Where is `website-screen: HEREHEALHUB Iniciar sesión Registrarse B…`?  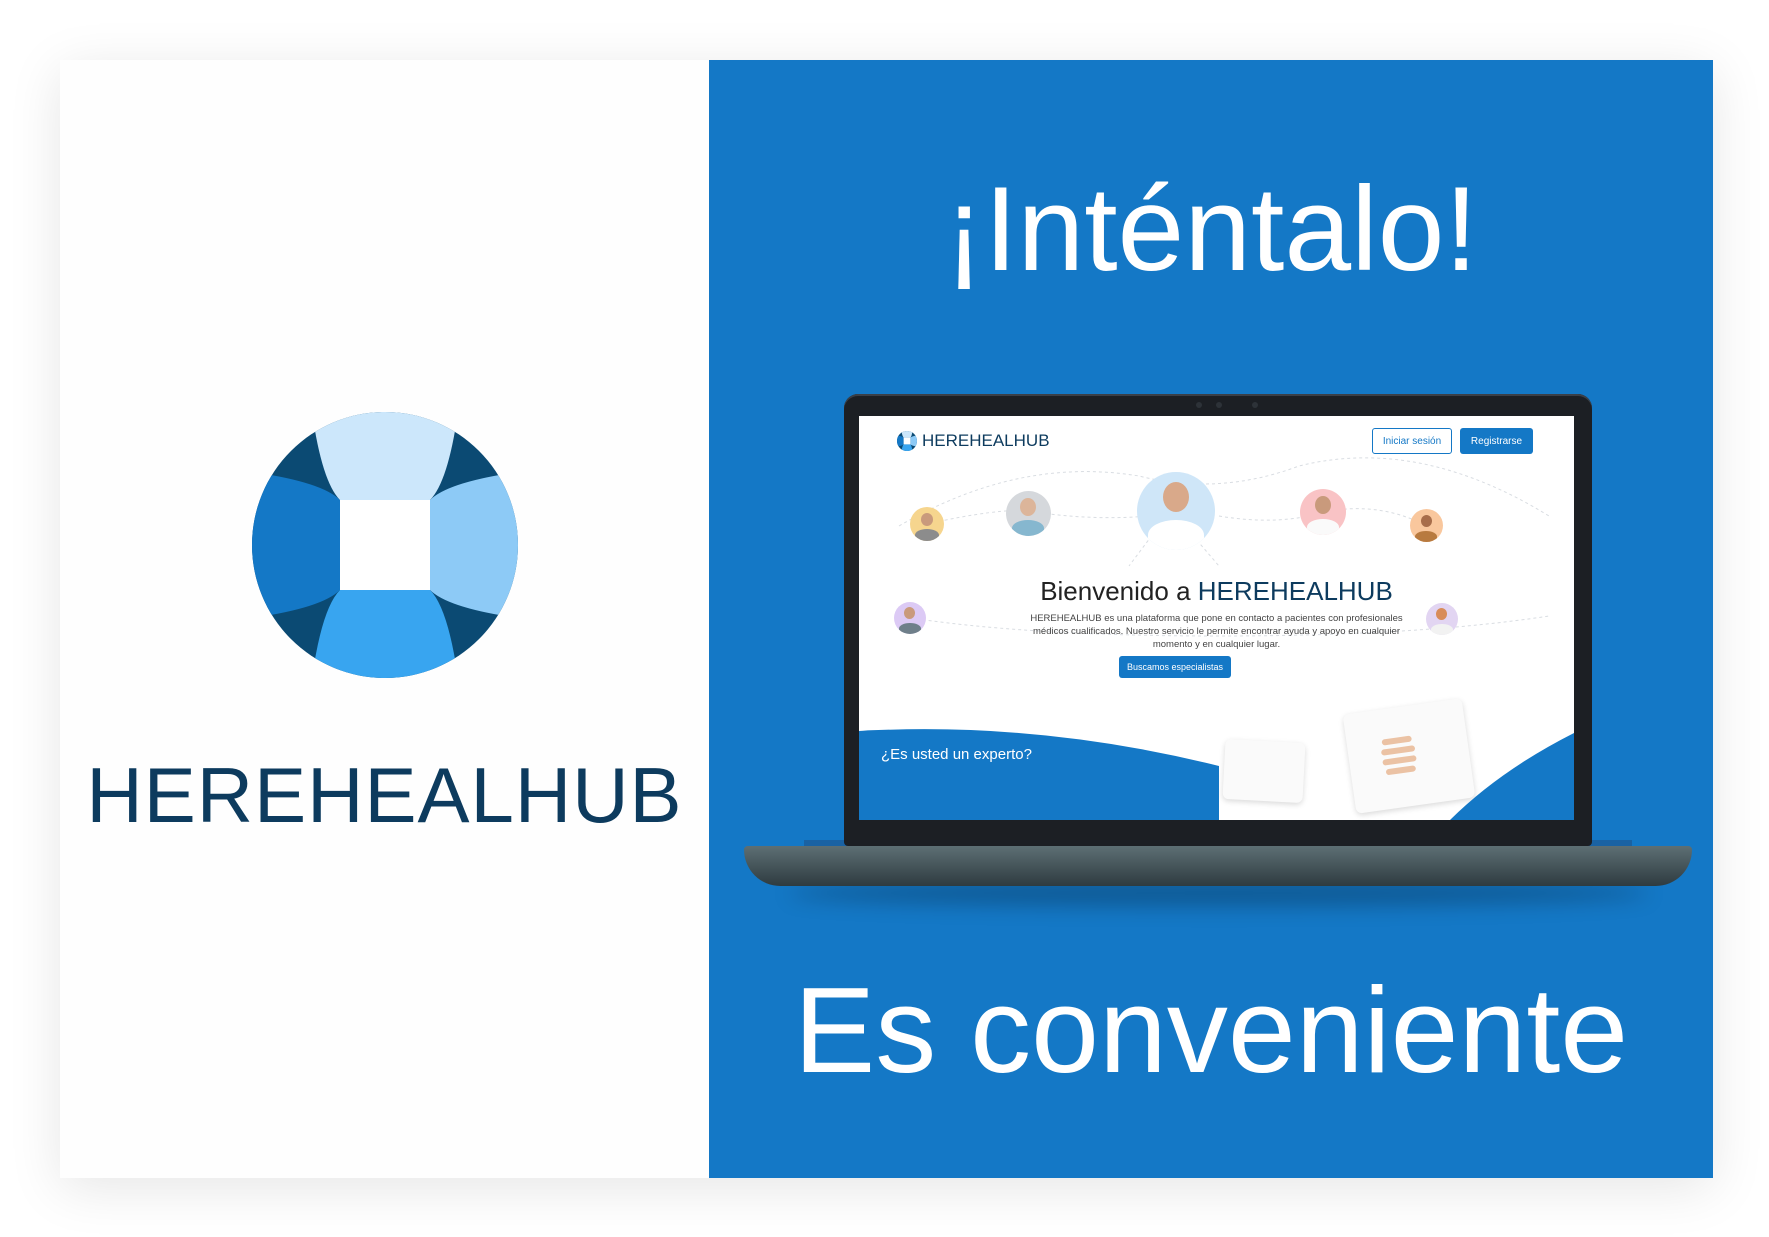 website-screen: HEREHEALHUB Iniciar sesión Registrarse B… is located at coordinates (1216, 618).